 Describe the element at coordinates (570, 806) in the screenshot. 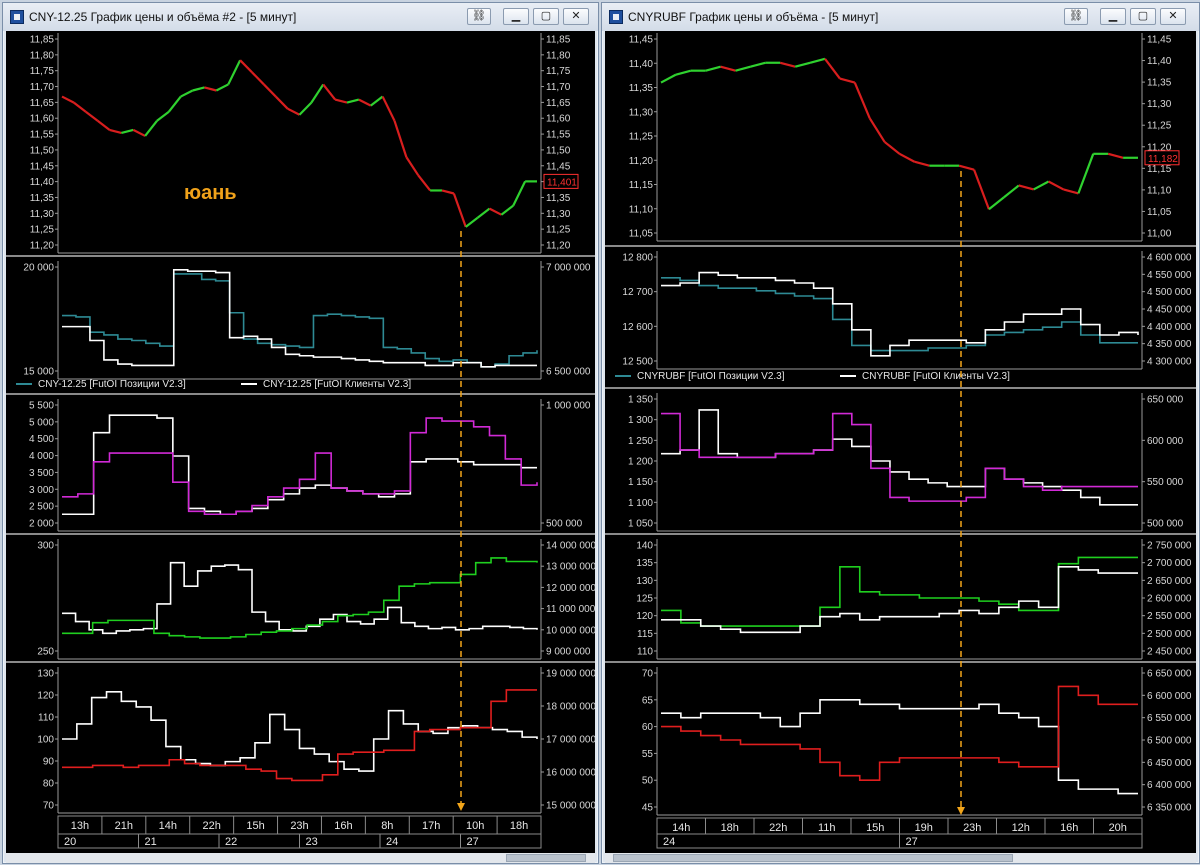

I see `y-tick-label-right: 15 000 000` at that location.